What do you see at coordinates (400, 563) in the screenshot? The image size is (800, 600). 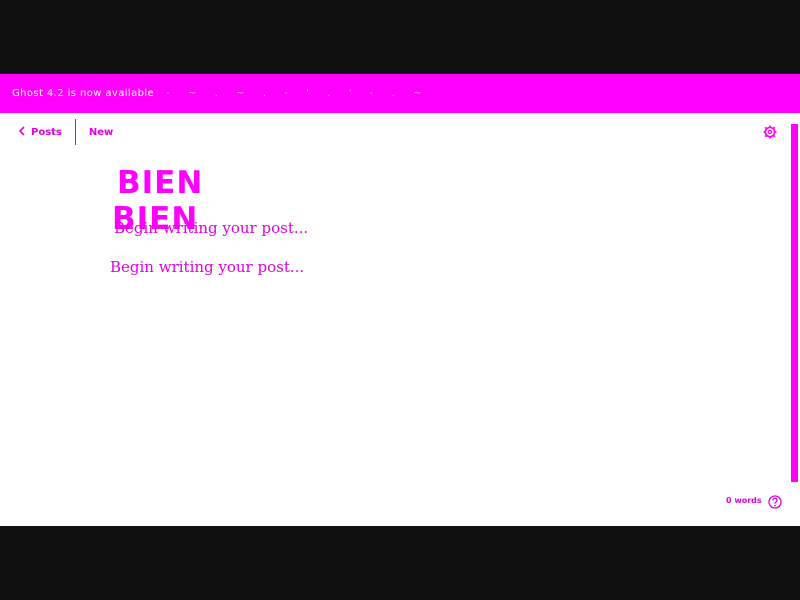 I see `bottom-frame` at bounding box center [400, 563].